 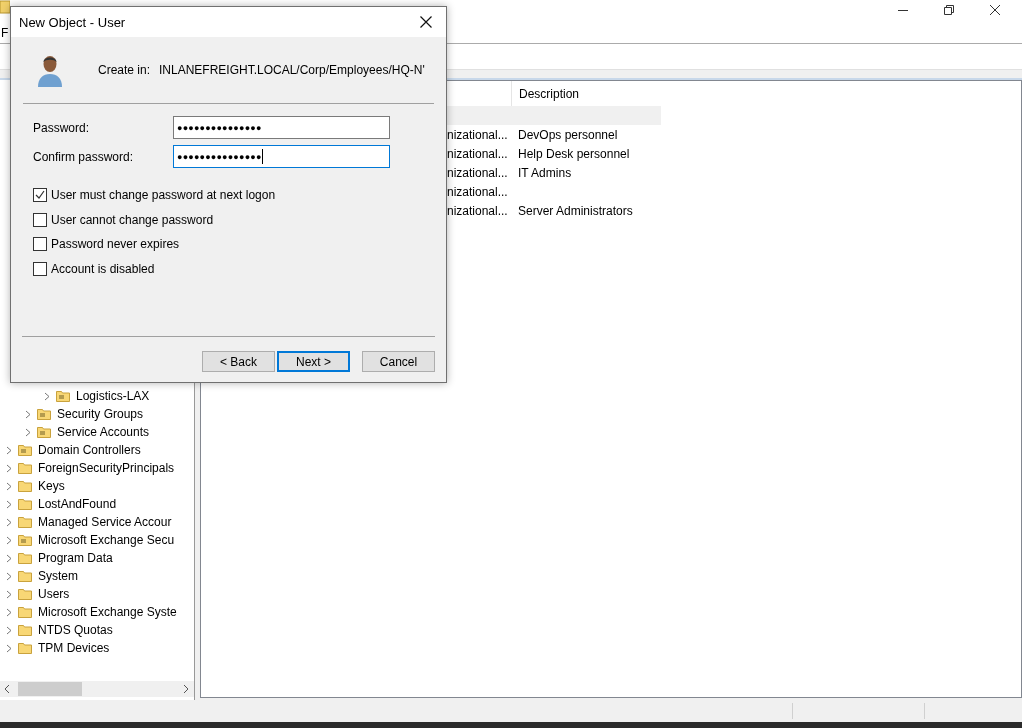 What do you see at coordinates (228, 268) in the screenshot?
I see `option-checkbox: Account is disabled` at bounding box center [228, 268].